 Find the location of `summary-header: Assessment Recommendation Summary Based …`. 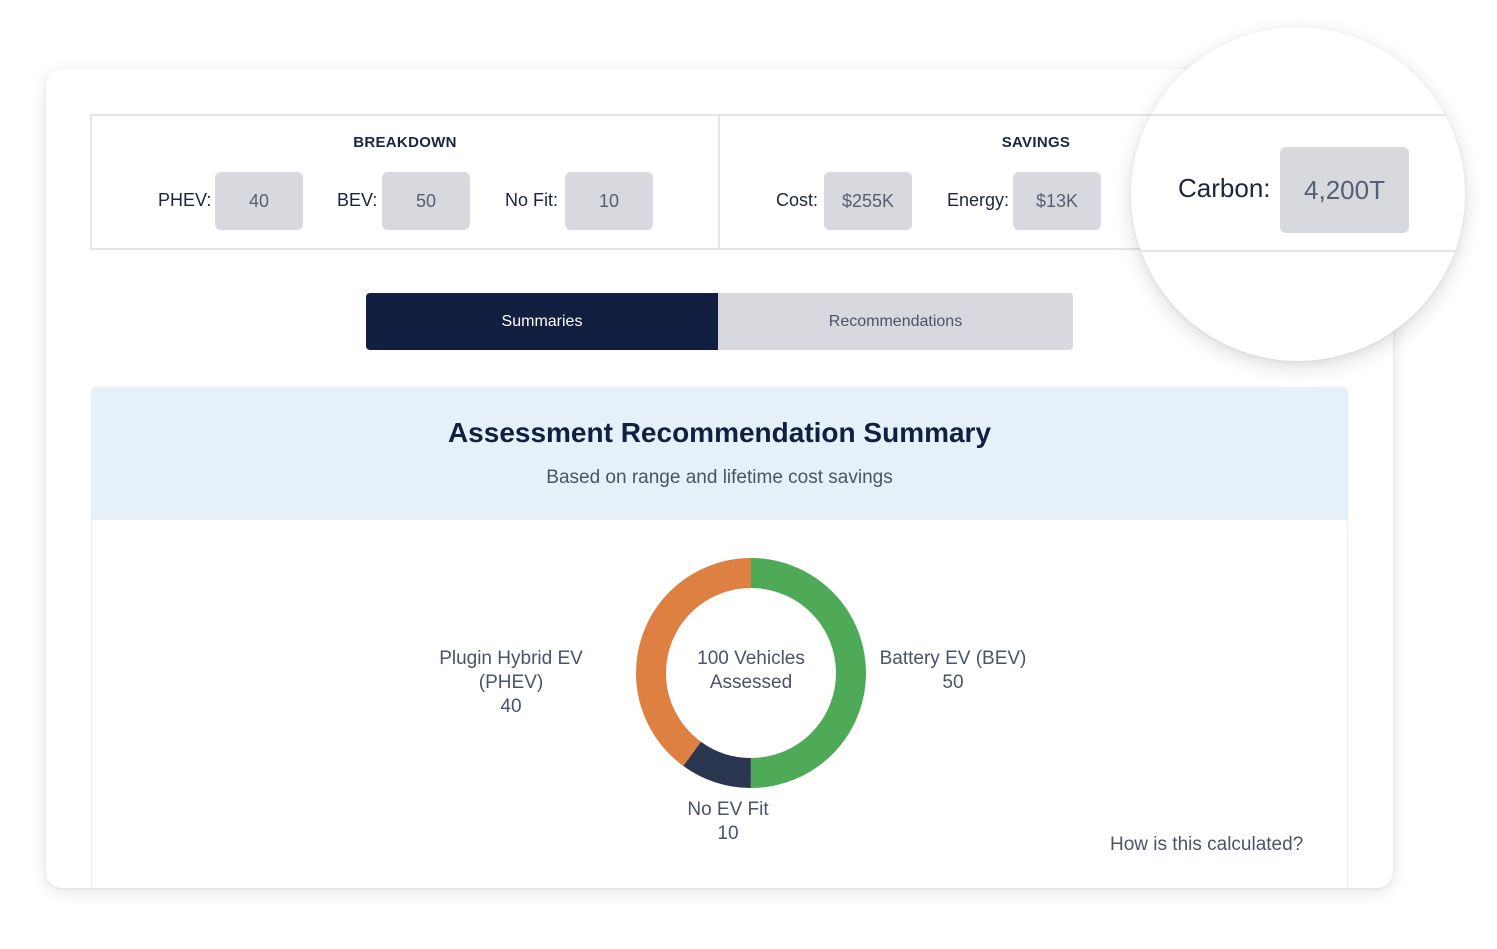

summary-header: Assessment Recommendation Summary Based … is located at coordinates (719, 453).